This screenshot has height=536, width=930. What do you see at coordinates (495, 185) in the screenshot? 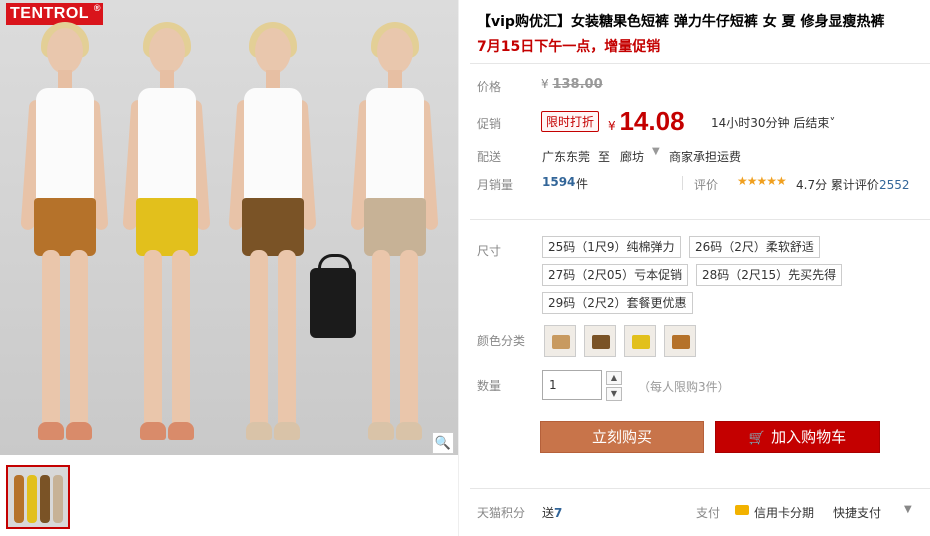
I see `sales-label: 月销量` at bounding box center [495, 185].